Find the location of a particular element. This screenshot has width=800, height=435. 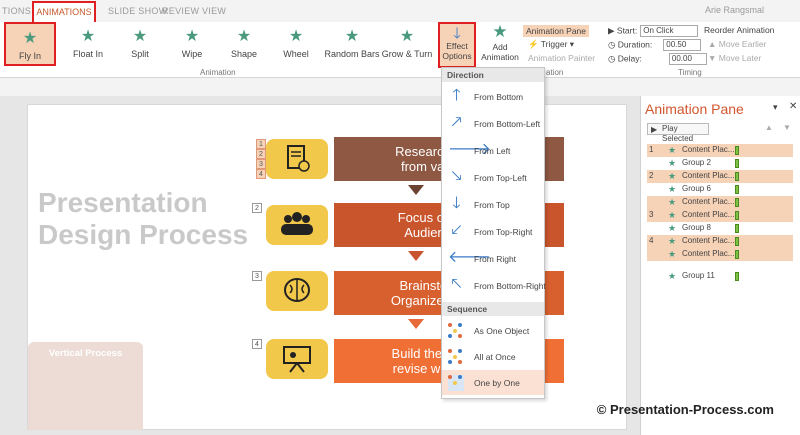

user-name: Arie Rangsmal is located at coordinates (734, 10).